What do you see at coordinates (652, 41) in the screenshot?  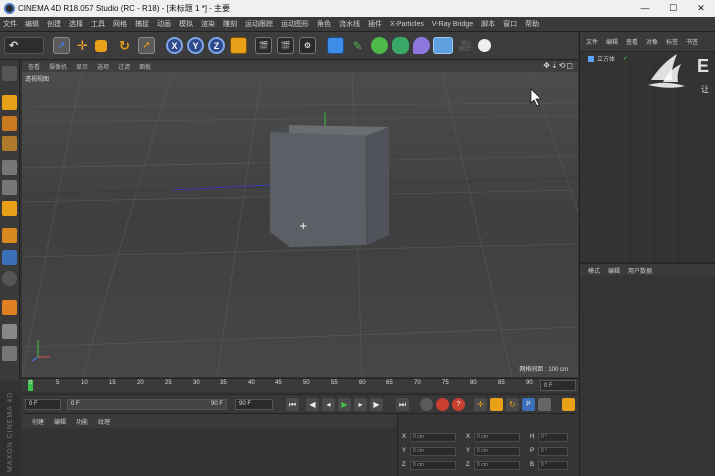 I see `om-menu-objects: 对象` at bounding box center [652, 41].